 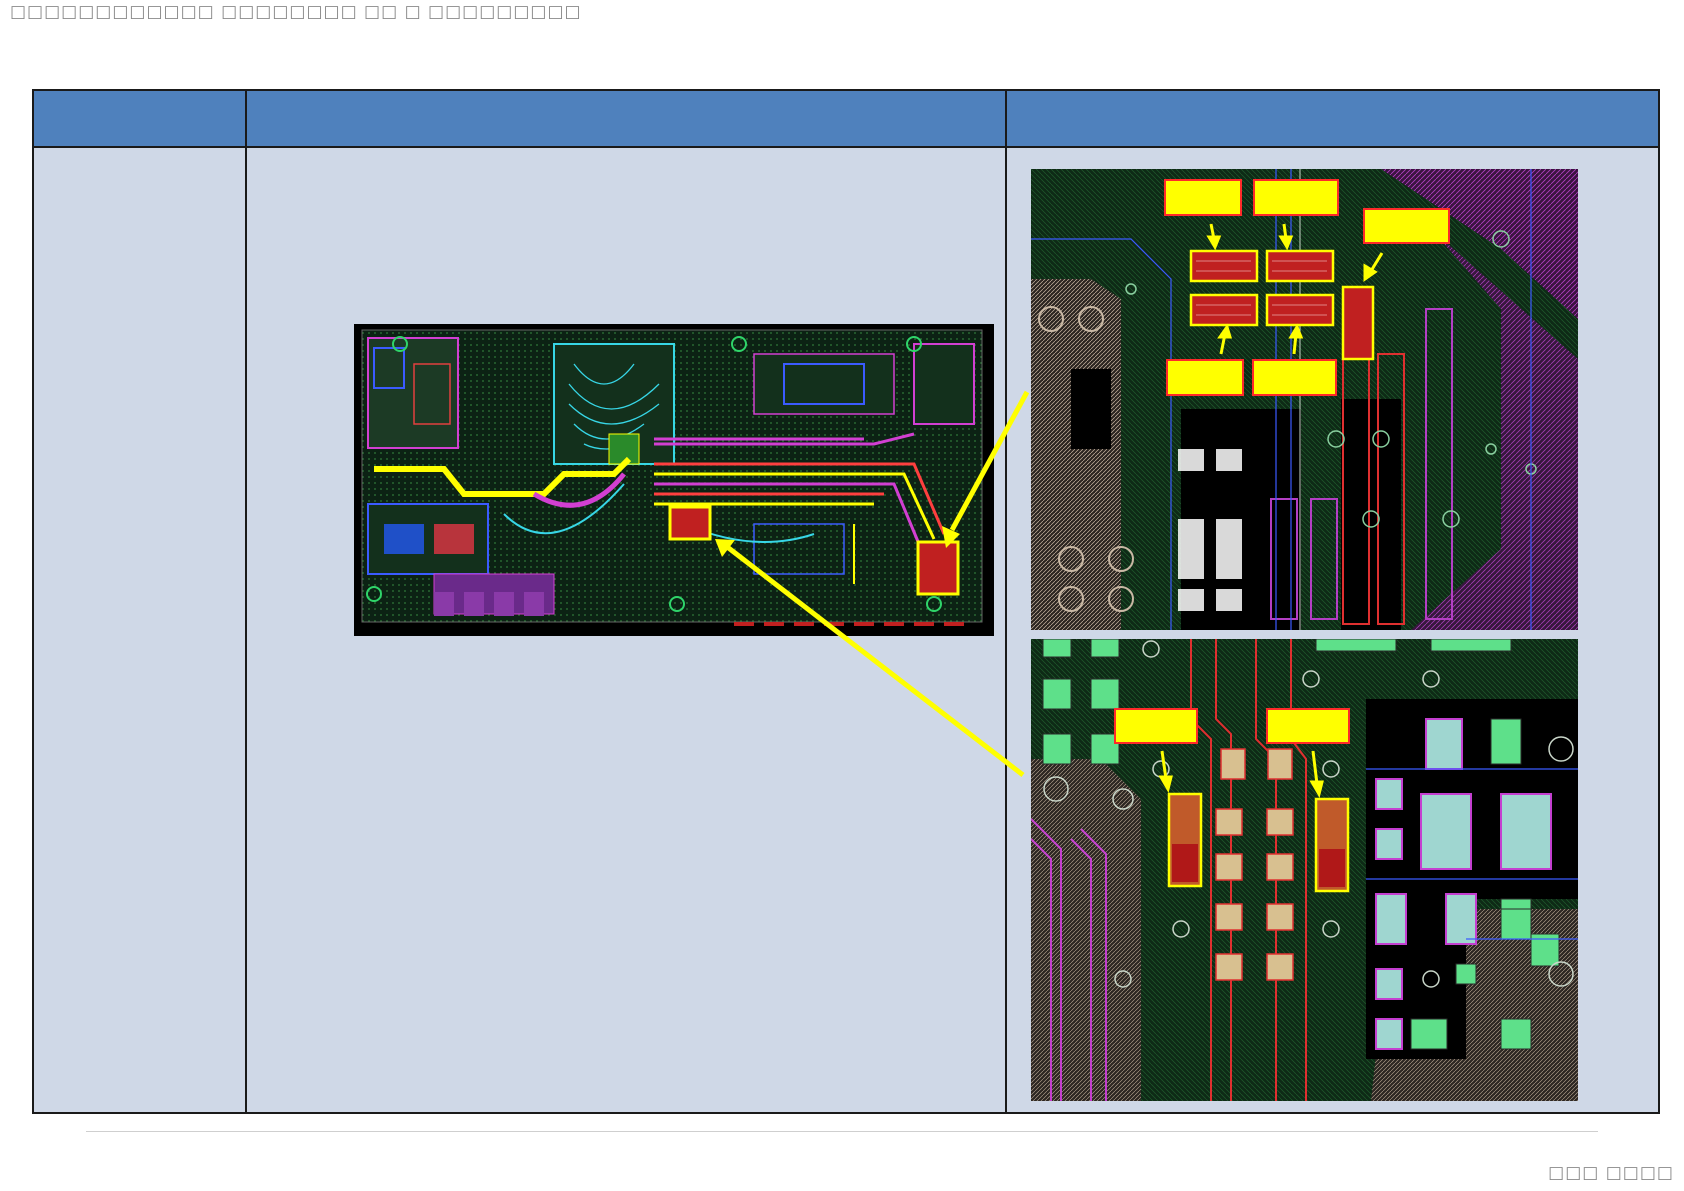 I want to click on footer-divider, so click(x=842, y=1131).